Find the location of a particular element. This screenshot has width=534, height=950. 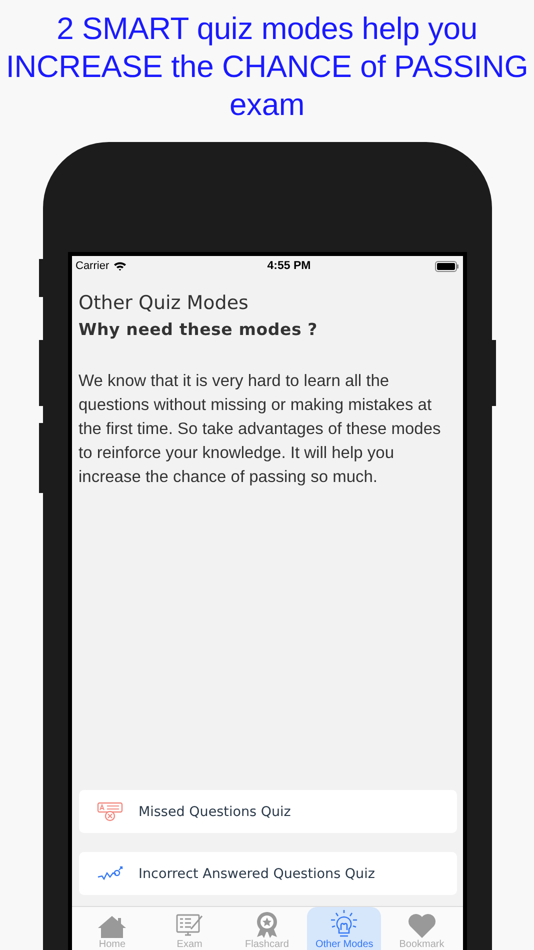

tab-item: Bookmark is located at coordinates (421, 928).